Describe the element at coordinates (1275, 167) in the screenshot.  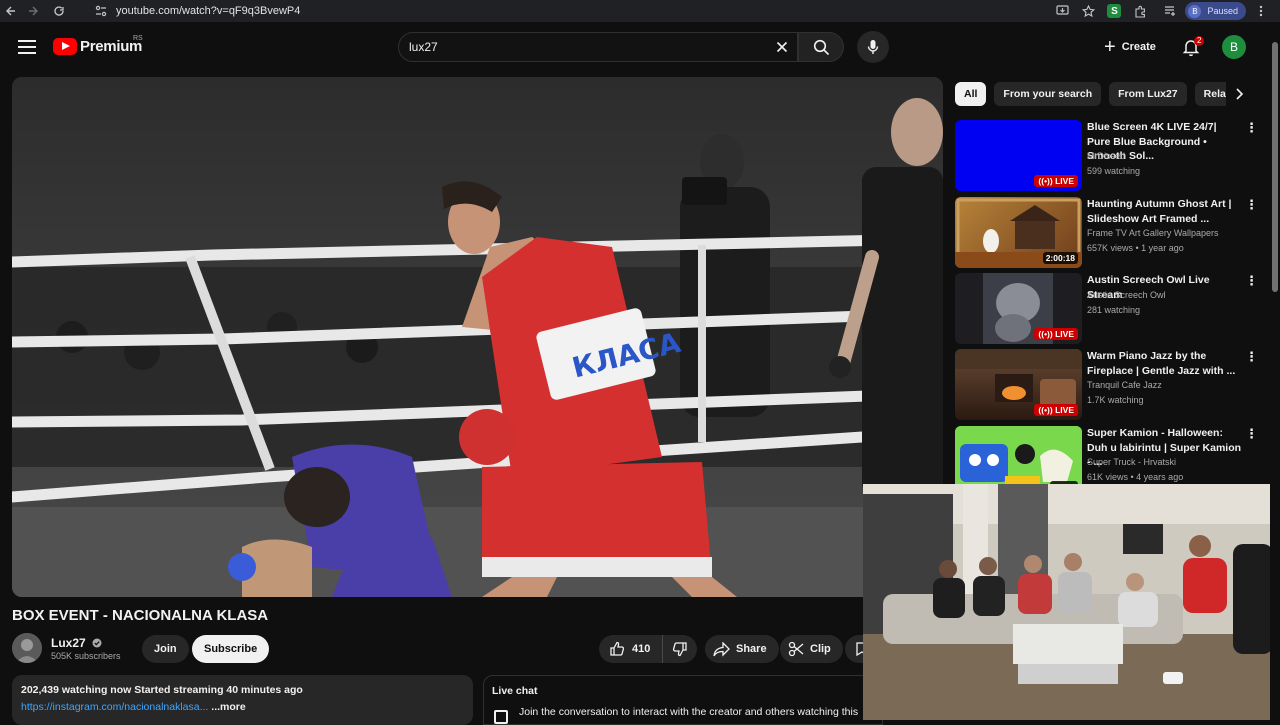
I see `scrollbar-thumb` at that location.